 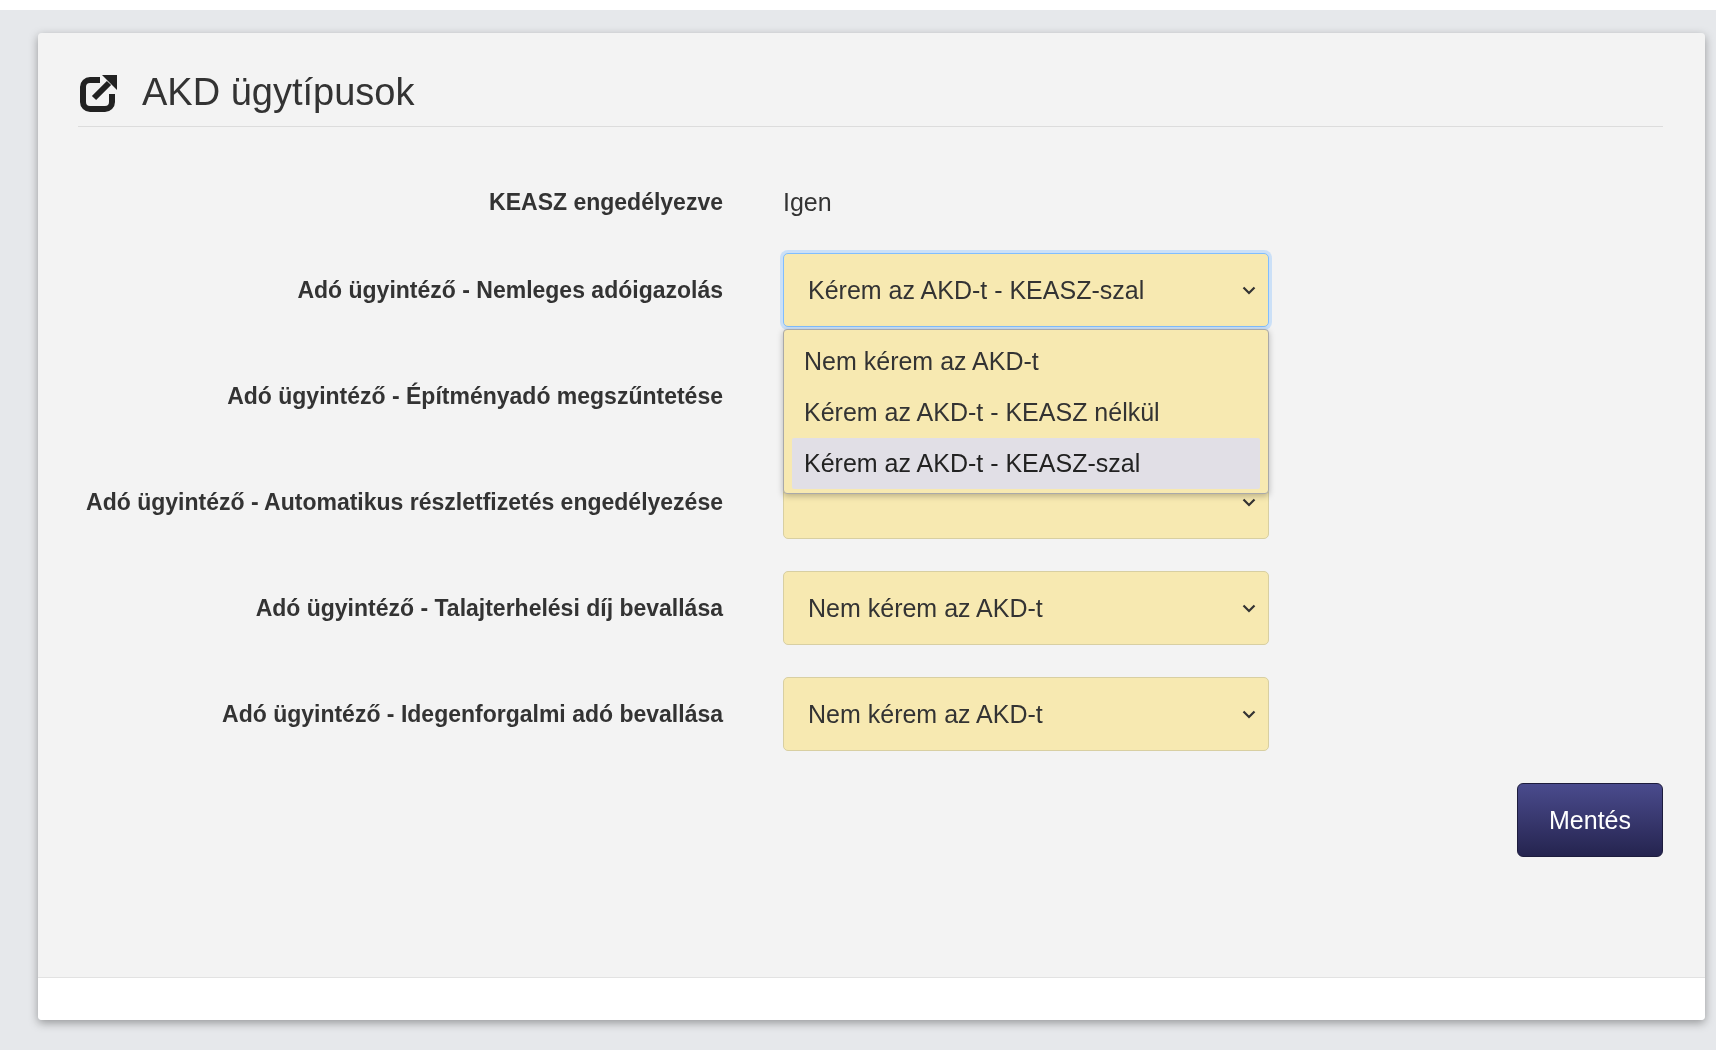 I want to click on field-label: Adó ügyintéző - Automatikus részletfizetés engedélyezése, so click(x=404, y=502).